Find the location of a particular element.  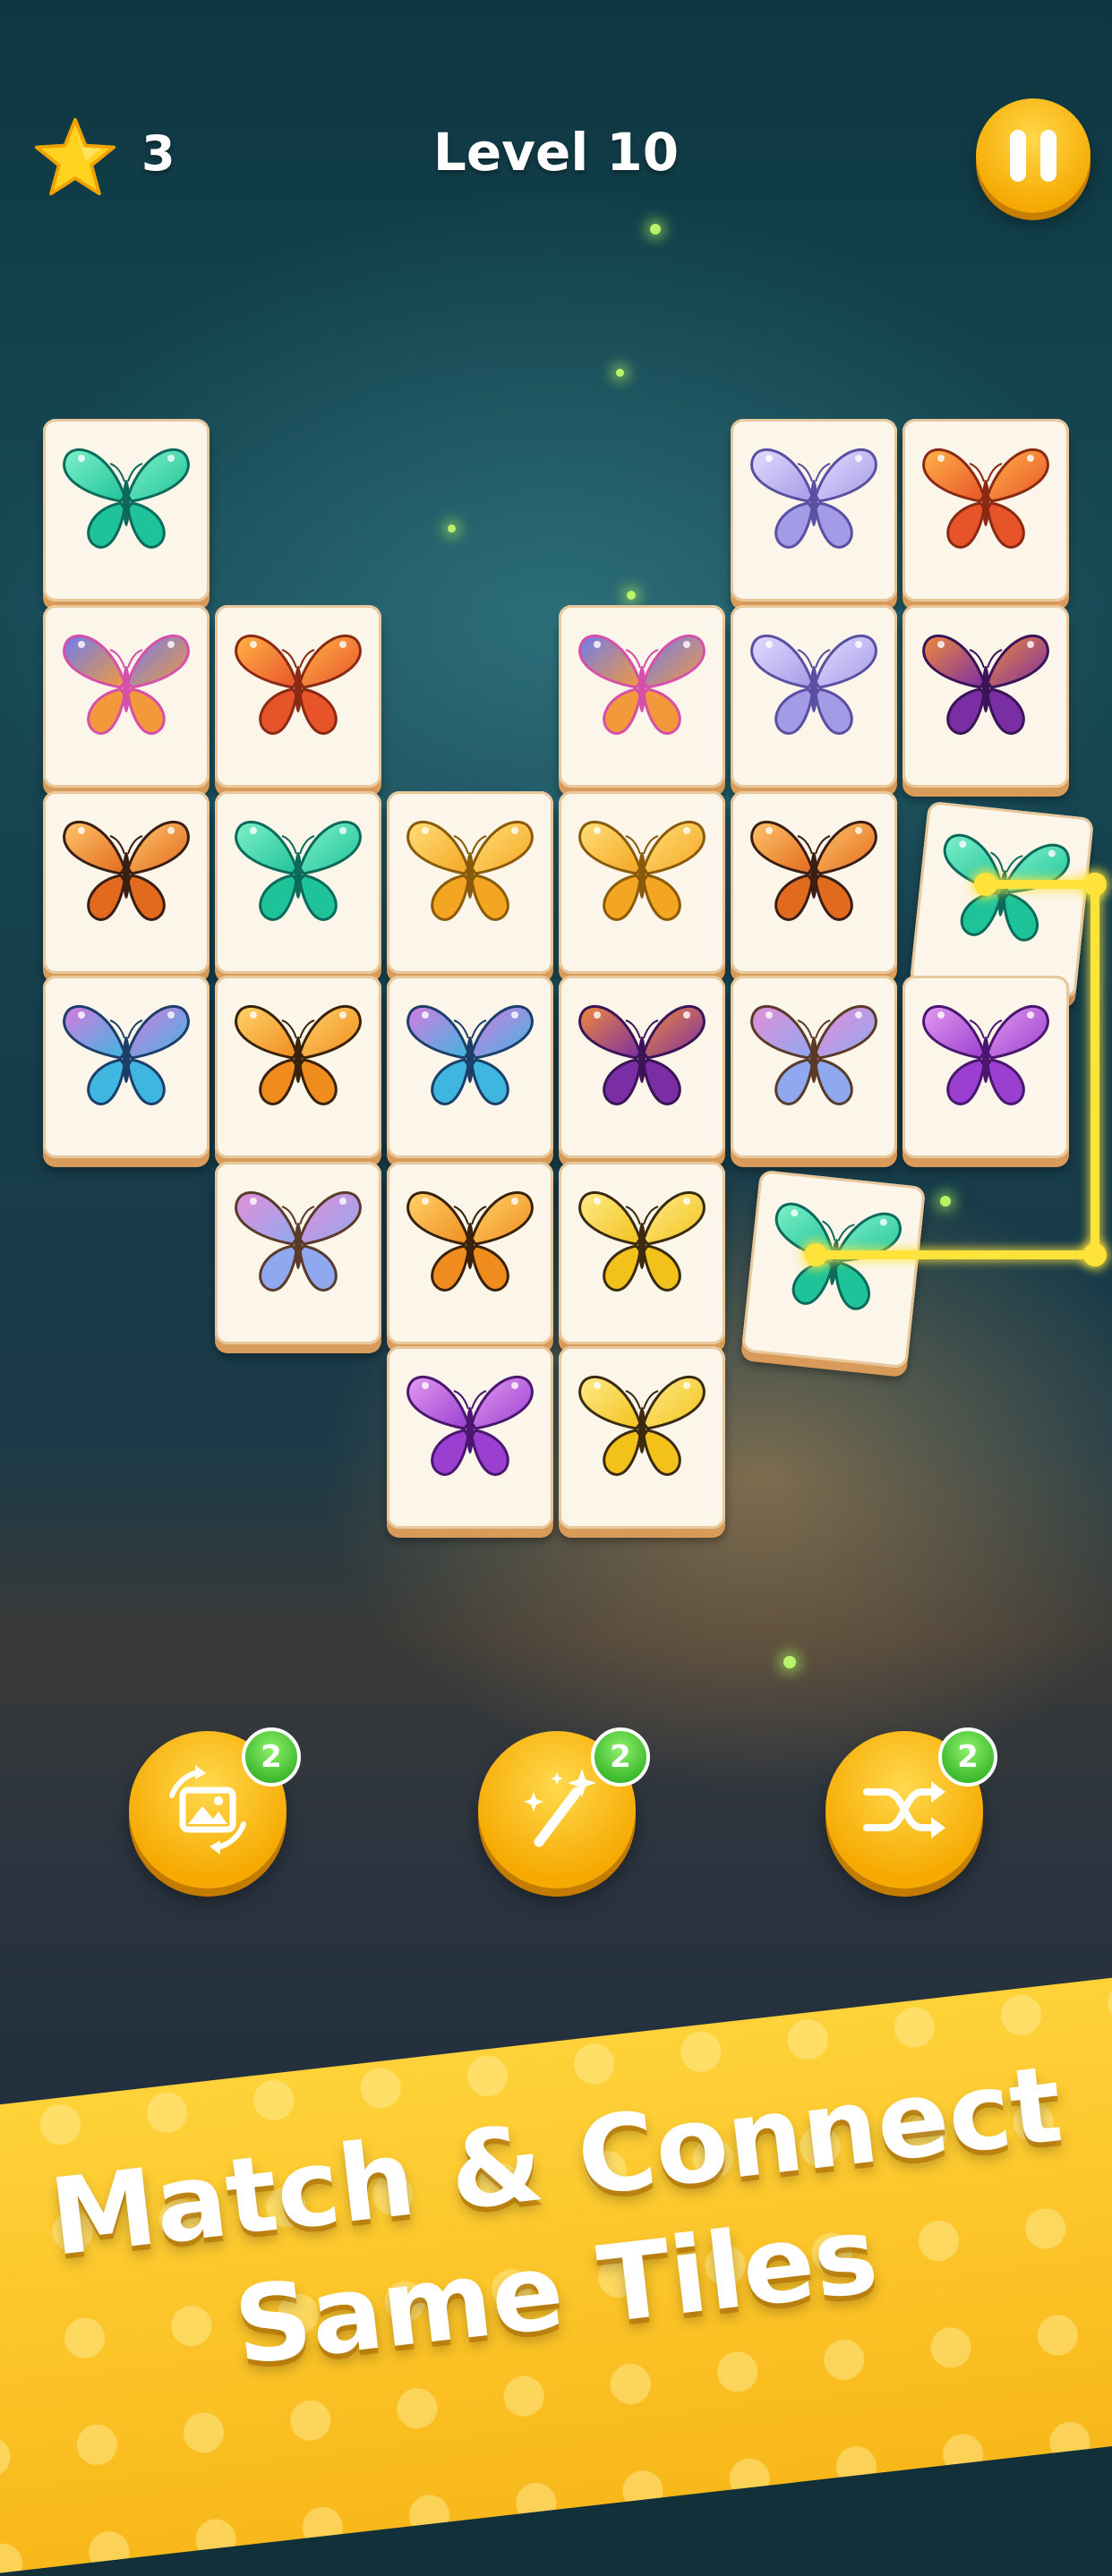

image-swap-icon is located at coordinates (207, 1810).